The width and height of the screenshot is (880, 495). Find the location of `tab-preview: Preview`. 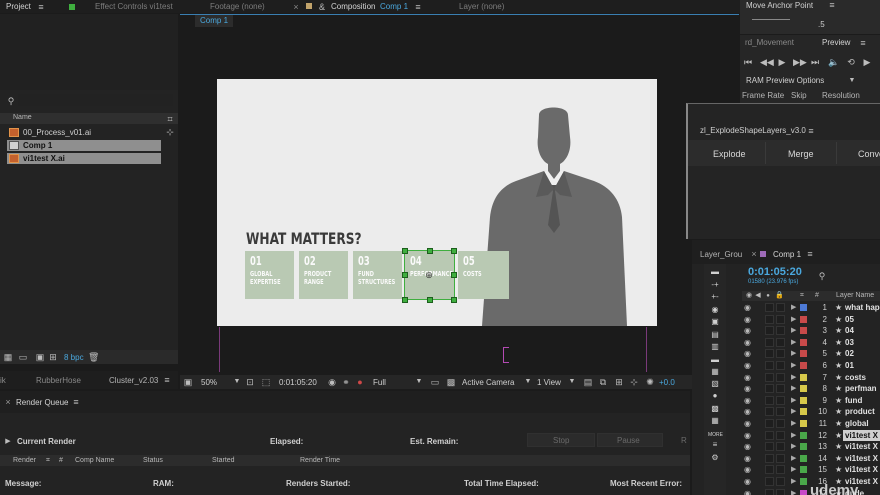

tab-preview: Preview is located at coordinates (836, 42).